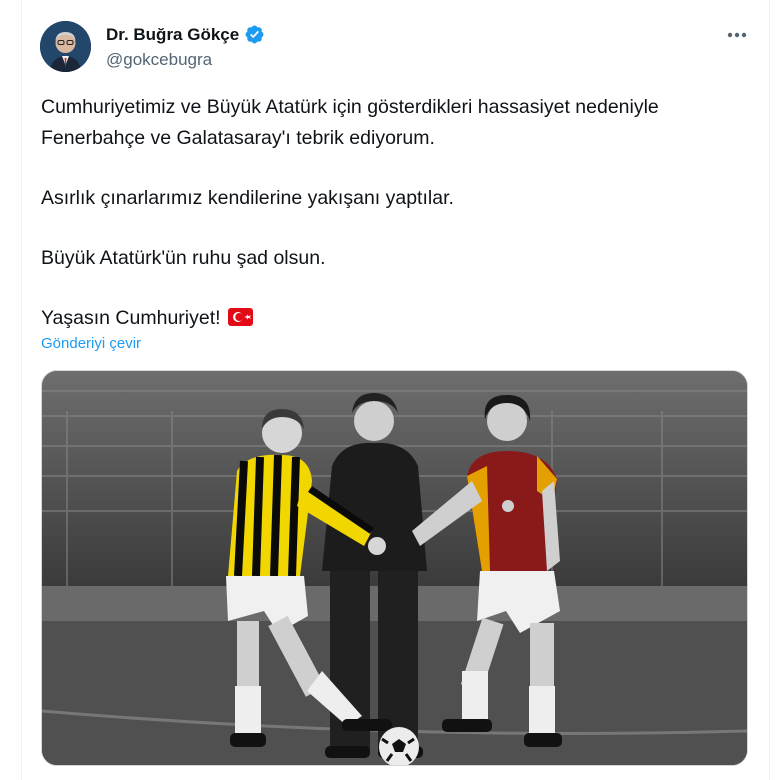 This screenshot has width=778, height=780. What do you see at coordinates (240, 315) in the screenshot?
I see `turkey-flag-icon` at bounding box center [240, 315].